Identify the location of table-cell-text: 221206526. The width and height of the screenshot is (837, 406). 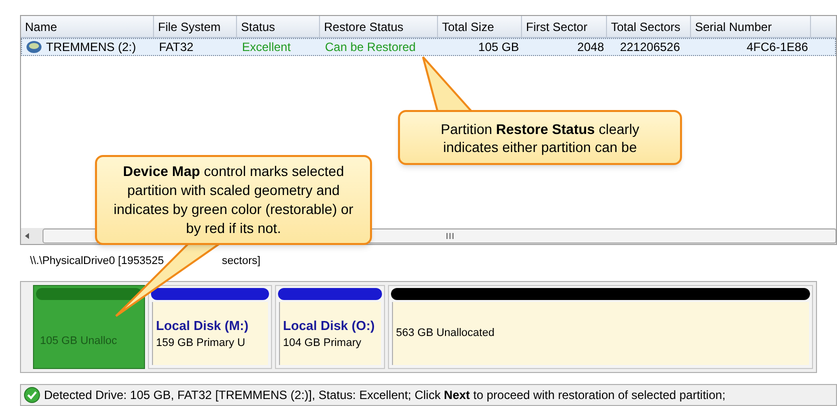
(650, 47).